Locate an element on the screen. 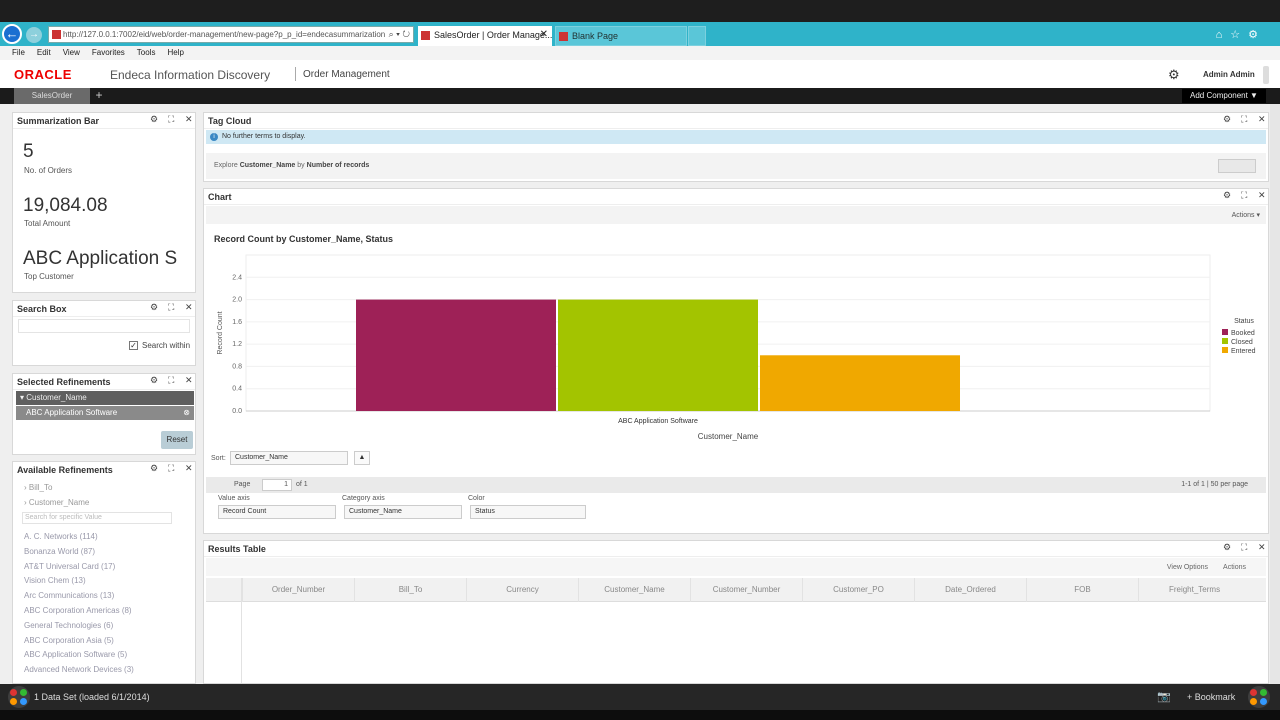 The image size is (1280, 720). camera-icon: 📷 is located at coordinates (1164, 696).